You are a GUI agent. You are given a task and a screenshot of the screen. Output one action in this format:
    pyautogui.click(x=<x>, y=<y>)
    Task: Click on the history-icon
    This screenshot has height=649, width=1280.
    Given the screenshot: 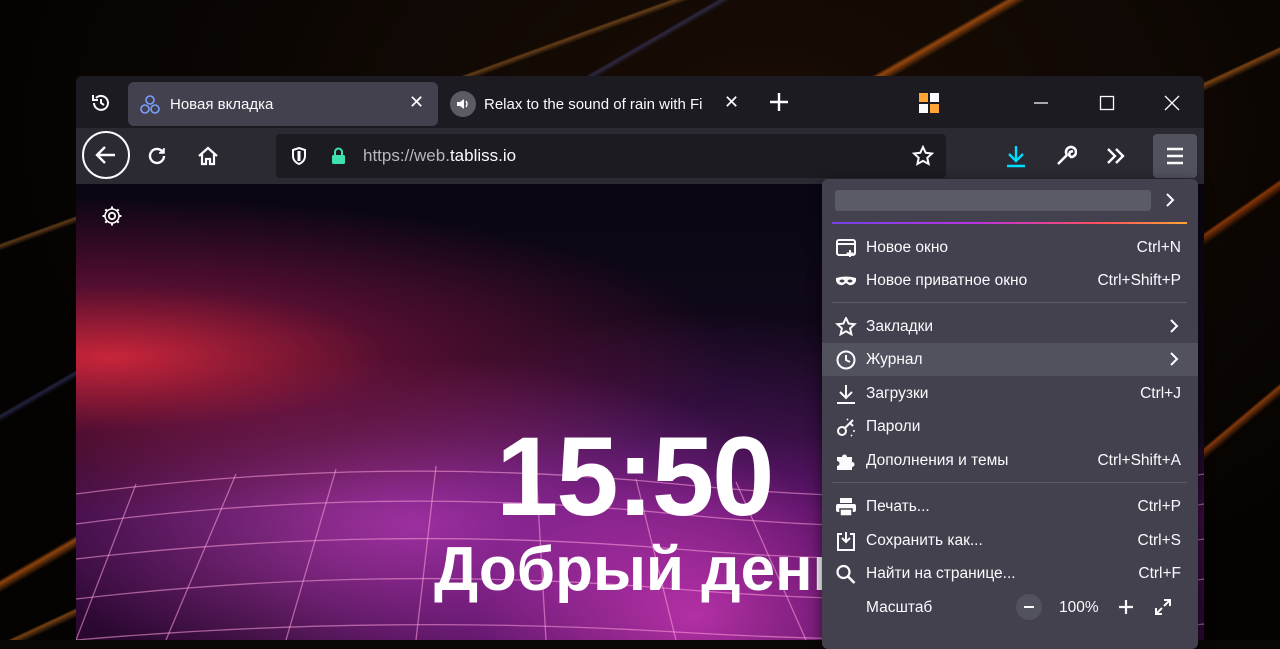 What is the action you would take?
    pyautogui.click(x=101, y=103)
    